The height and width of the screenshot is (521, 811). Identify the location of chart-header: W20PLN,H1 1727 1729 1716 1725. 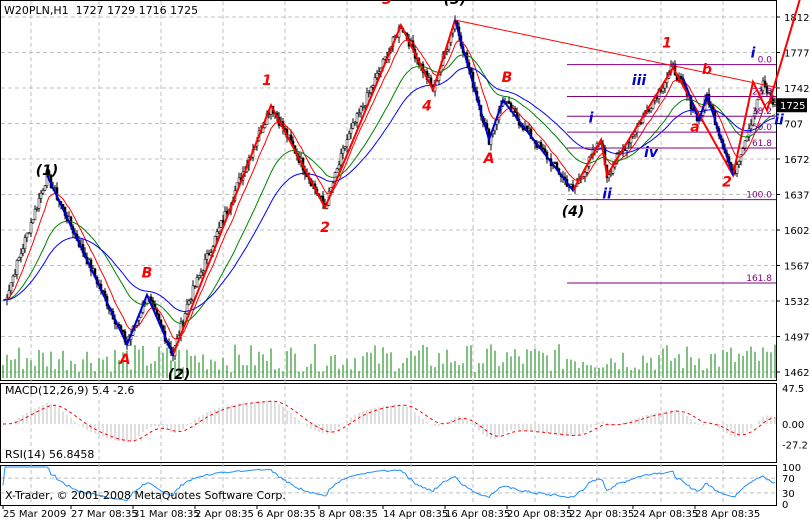
(101, 10).